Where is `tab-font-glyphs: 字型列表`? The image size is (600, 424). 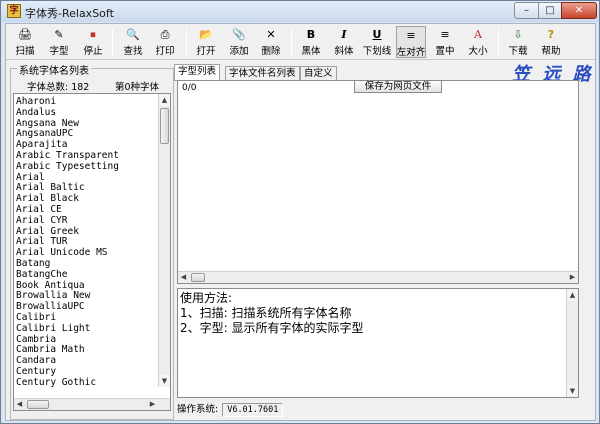 tab-font-glyphs: 字型列表 is located at coordinates (197, 72).